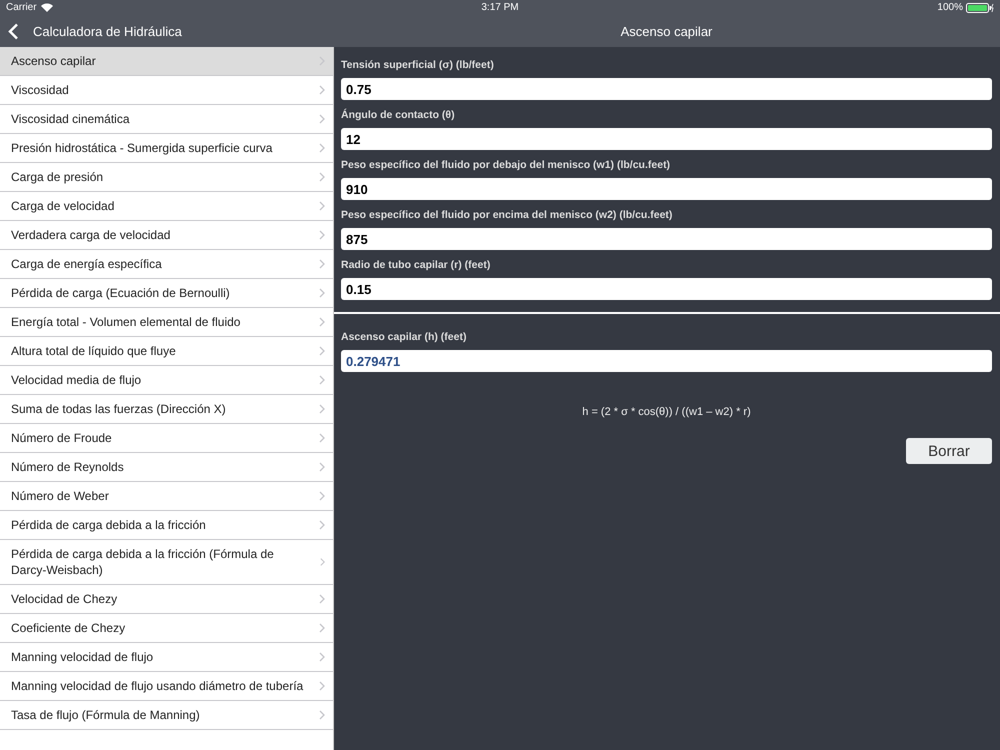 Image resolution: width=1000 pixels, height=750 pixels. Describe the element at coordinates (666, 412) in the screenshot. I see `formula-text: h = (2 * σ * cos(θ)) / ((w1 – w2) * r)` at that location.